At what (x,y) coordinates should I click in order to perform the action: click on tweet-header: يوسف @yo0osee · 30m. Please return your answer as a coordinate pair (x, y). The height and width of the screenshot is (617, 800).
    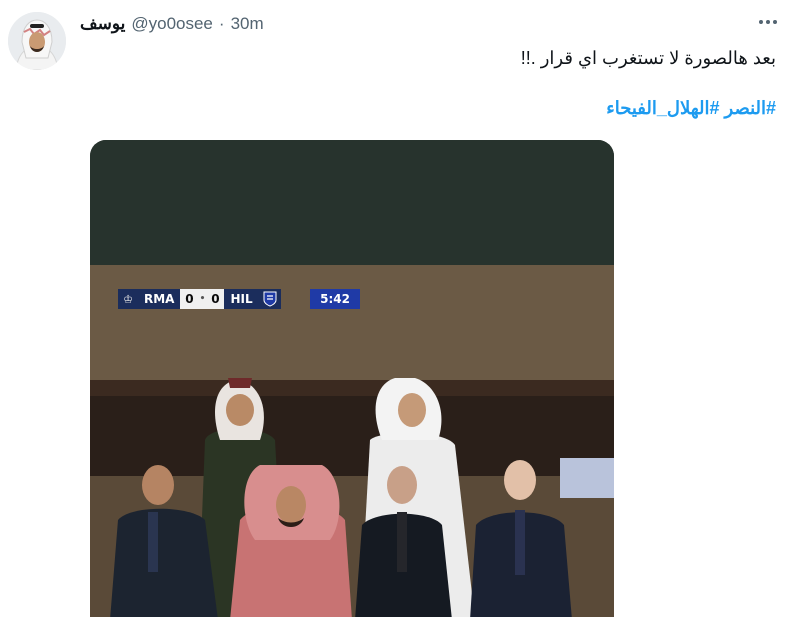
    Looking at the image, I should click on (172, 24).